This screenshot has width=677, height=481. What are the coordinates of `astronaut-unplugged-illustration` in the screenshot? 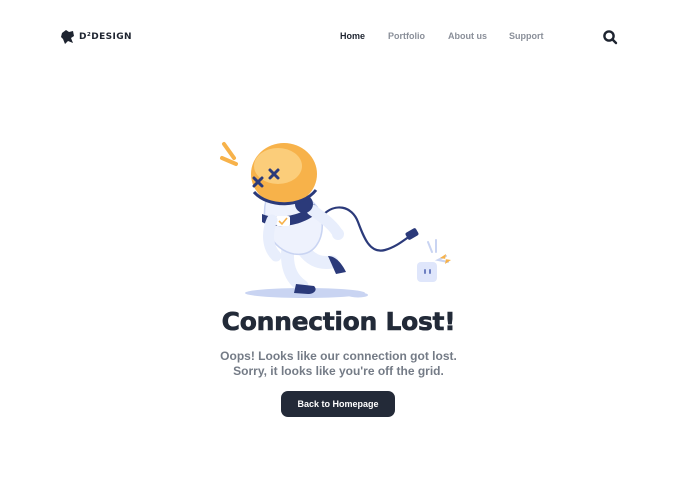 It's located at (335, 220).